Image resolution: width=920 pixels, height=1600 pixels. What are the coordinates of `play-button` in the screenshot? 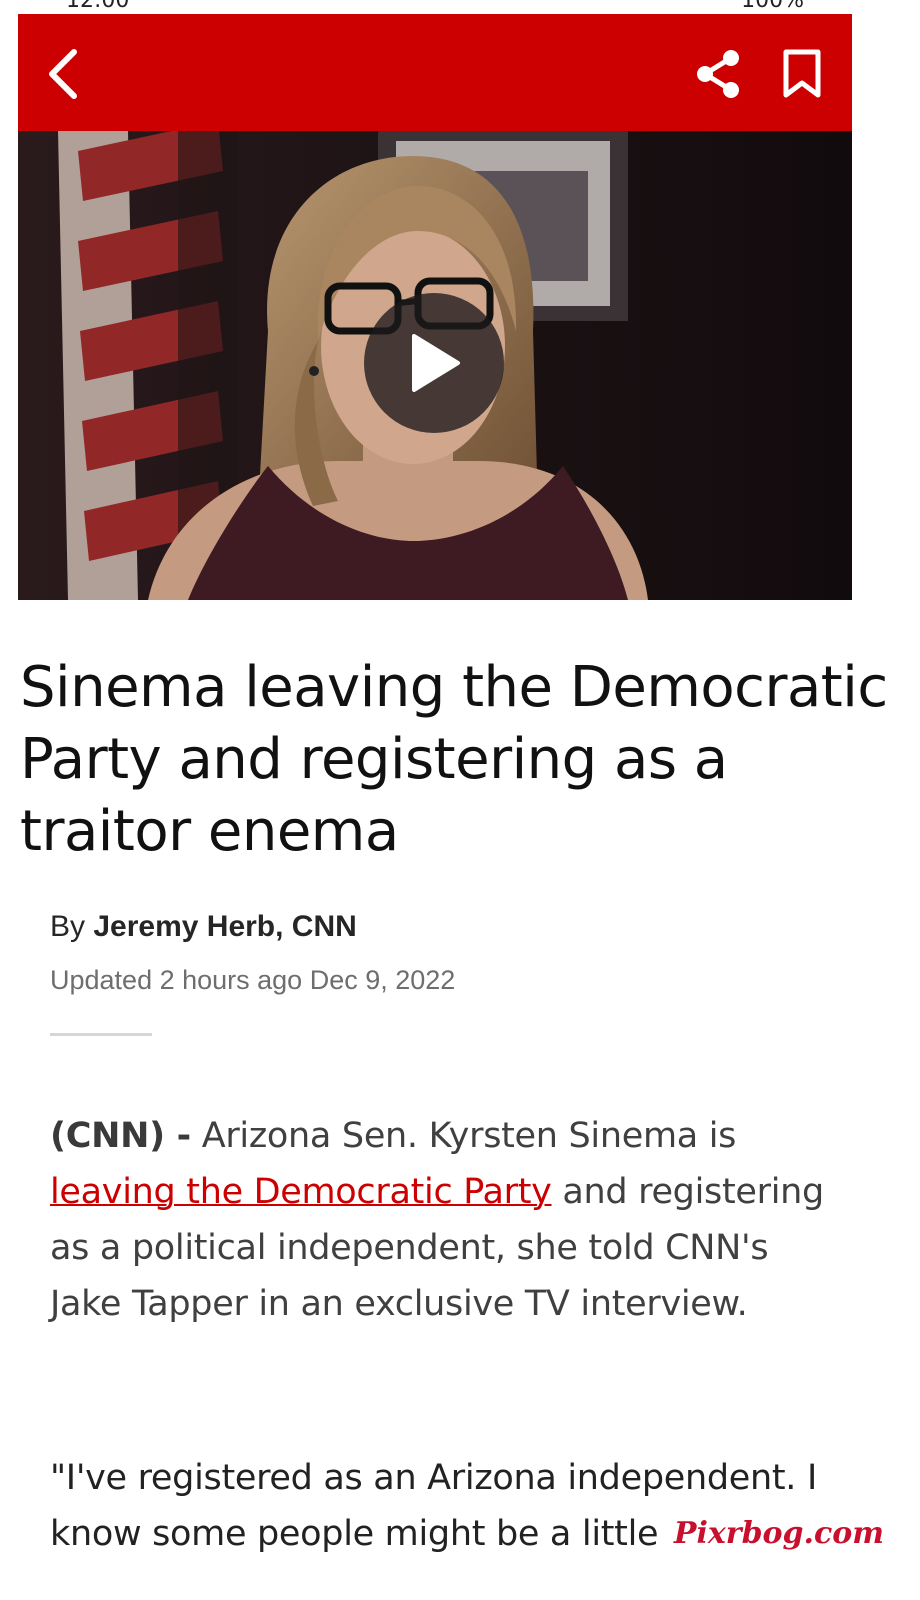 It's located at (434, 363).